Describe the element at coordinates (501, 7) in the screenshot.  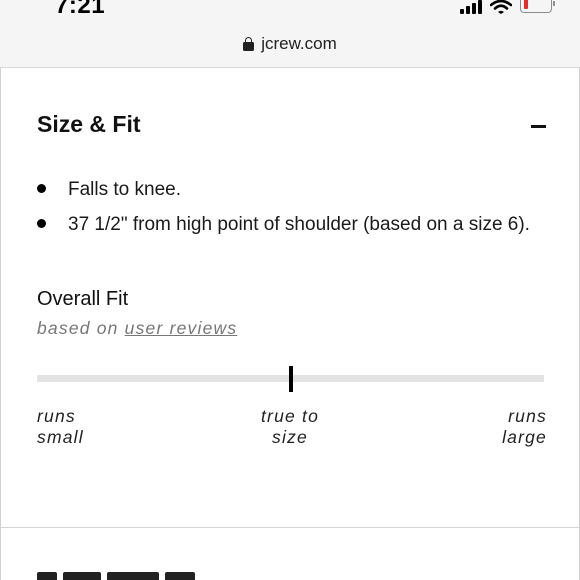
I see `wifi-icon` at that location.